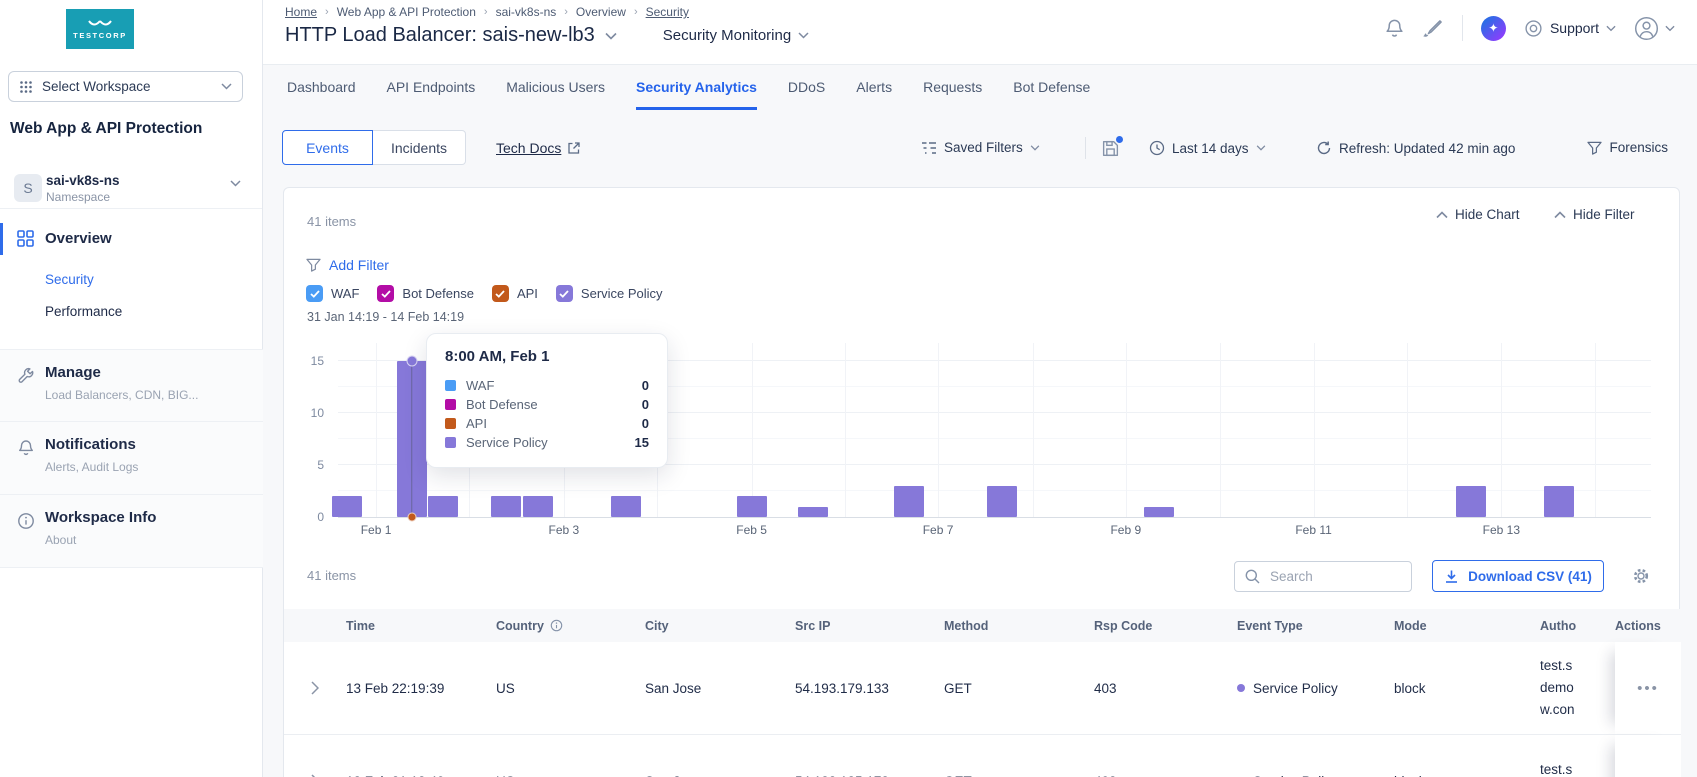 This screenshot has height=777, width=1697. What do you see at coordinates (806, 87) in the screenshot?
I see `tab-ddos: DDoS` at bounding box center [806, 87].